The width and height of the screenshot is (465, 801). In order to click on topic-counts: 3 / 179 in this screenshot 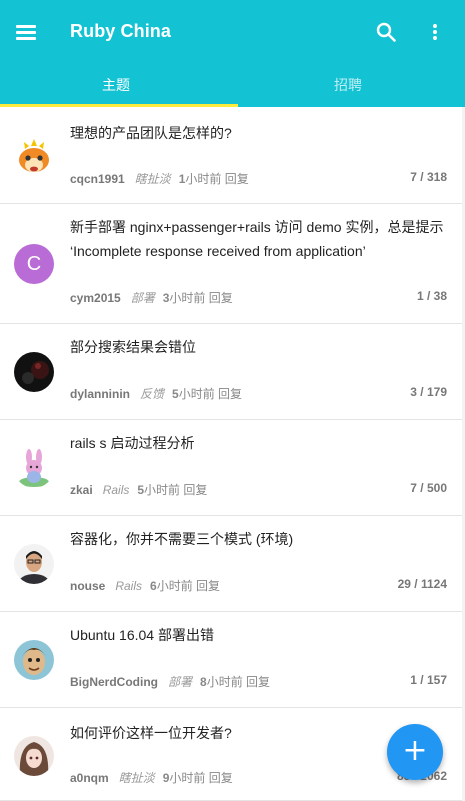, I will do `click(428, 392)`.